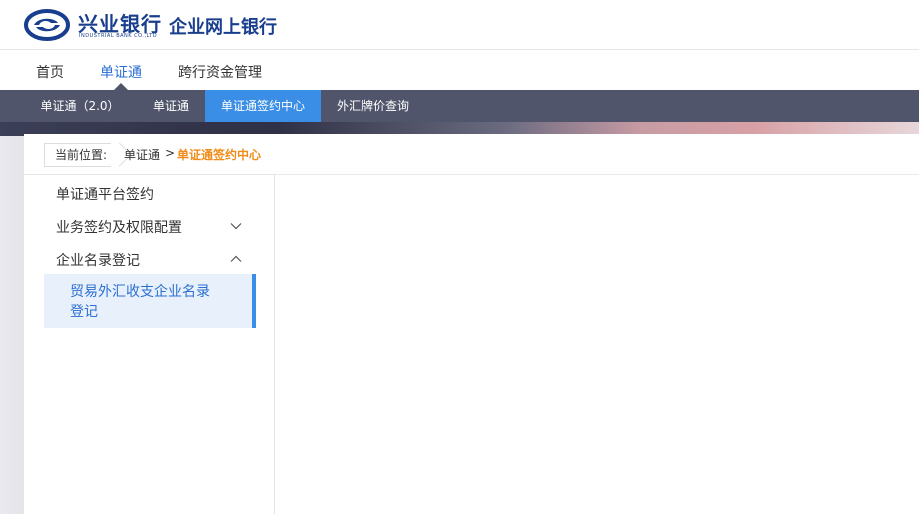  What do you see at coordinates (118, 36) in the screenshot?
I see `bank-logo-english: INDUSTRIAL BANK CO.,LTD` at bounding box center [118, 36].